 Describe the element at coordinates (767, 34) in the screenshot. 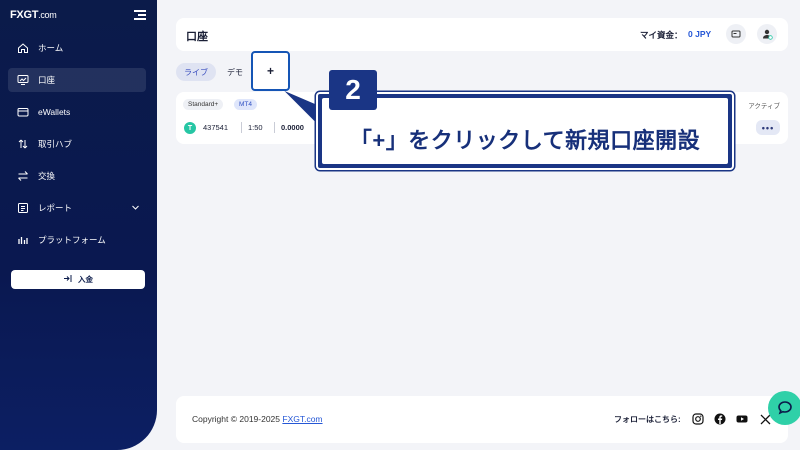

I see `profile-icon` at that location.